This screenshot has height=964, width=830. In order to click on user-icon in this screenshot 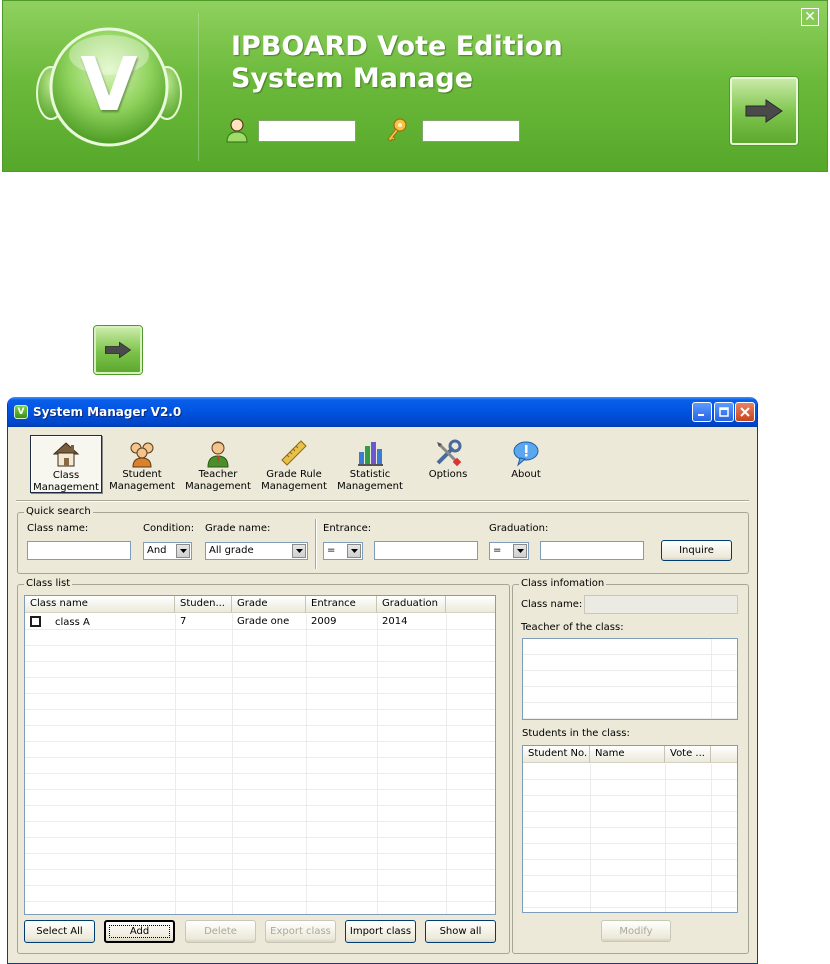, I will do `click(237, 130)`.